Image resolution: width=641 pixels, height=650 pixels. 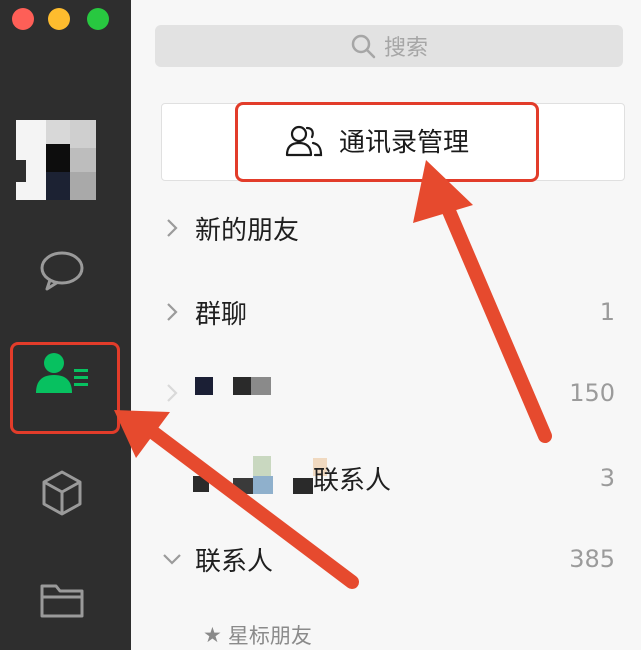 I want to click on folder-icon, so click(x=62, y=600).